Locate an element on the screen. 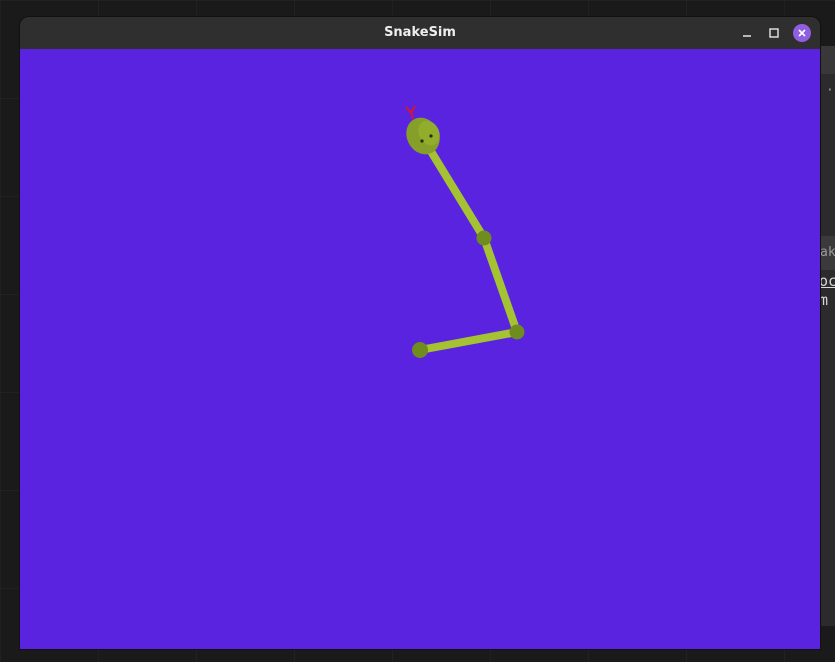 This screenshot has width=835, height=662. minimize-icon is located at coordinates (747, 36).